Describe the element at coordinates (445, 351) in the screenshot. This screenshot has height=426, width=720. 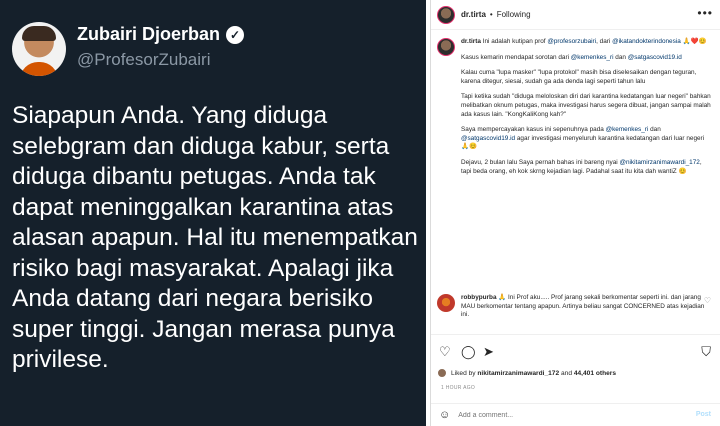
I see `heart-icon: ♡` at that location.